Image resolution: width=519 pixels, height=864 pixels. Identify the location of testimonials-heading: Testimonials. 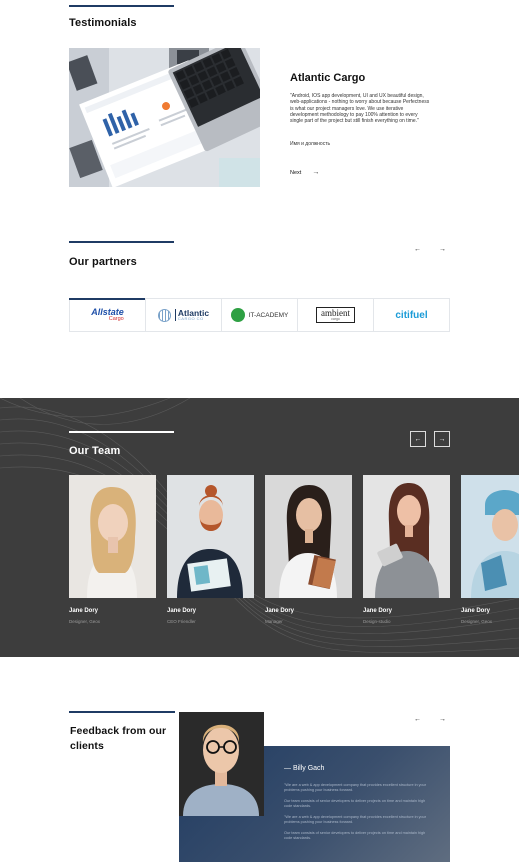
(103, 23).